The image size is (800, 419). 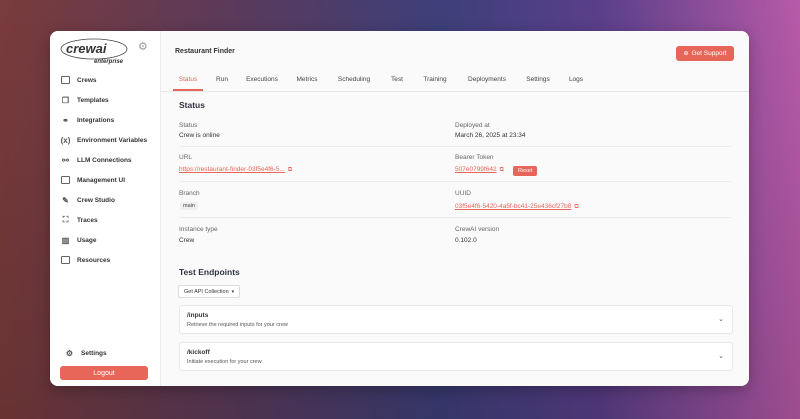 I want to click on status-value: Crew is online, so click(x=199, y=135).